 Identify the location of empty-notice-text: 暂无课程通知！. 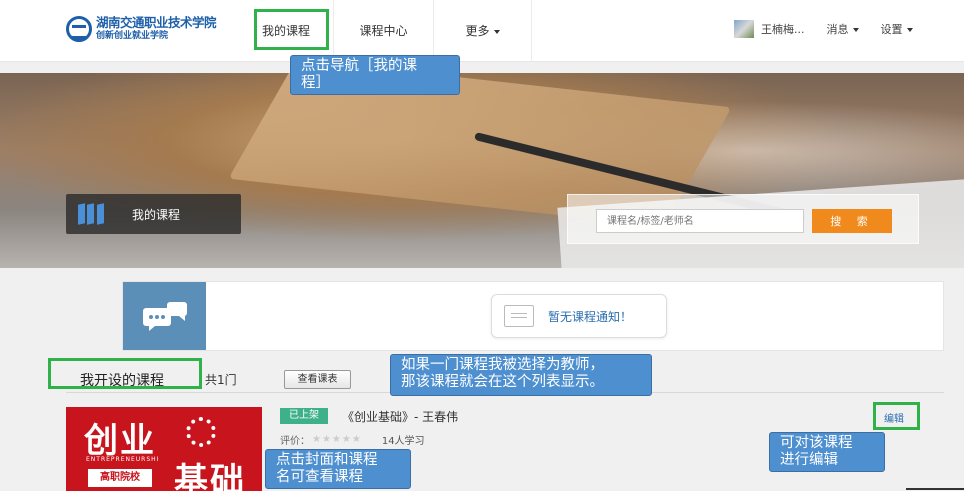
(590, 316).